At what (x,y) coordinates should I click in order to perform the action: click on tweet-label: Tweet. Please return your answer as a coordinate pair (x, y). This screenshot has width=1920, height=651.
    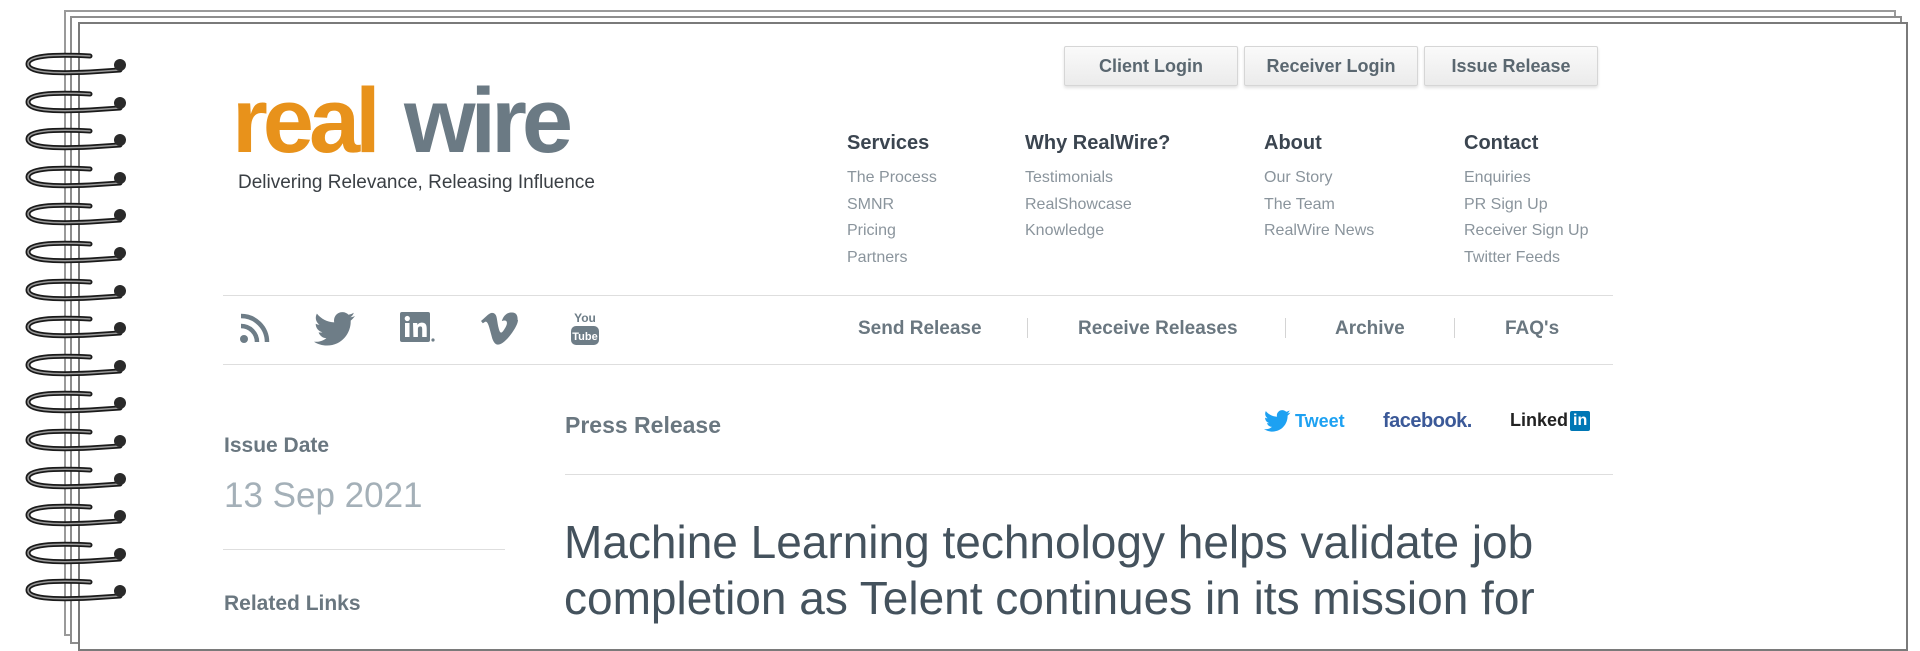
    Looking at the image, I should click on (1320, 420).